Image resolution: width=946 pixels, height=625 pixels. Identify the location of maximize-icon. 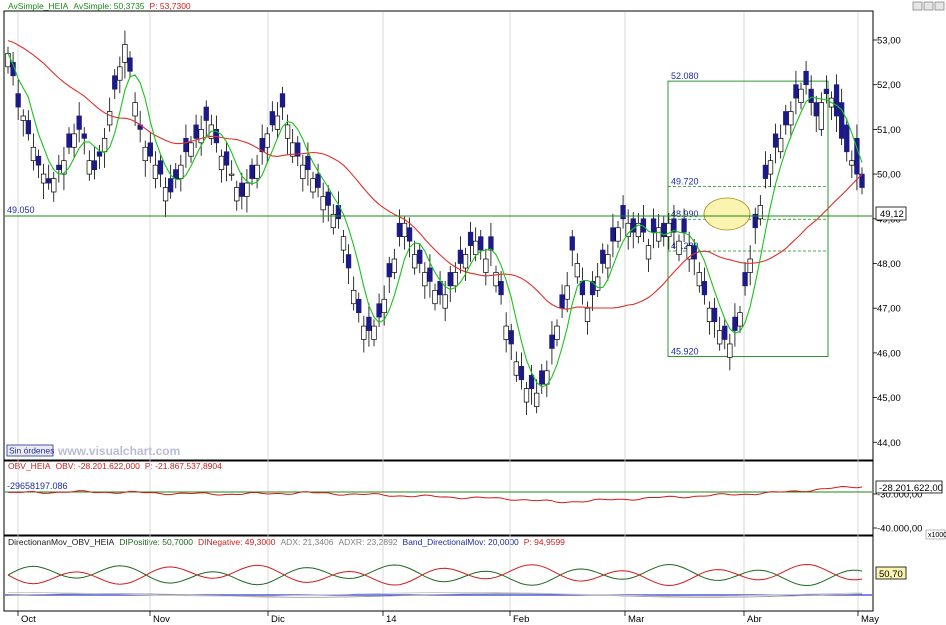
(928, 6).